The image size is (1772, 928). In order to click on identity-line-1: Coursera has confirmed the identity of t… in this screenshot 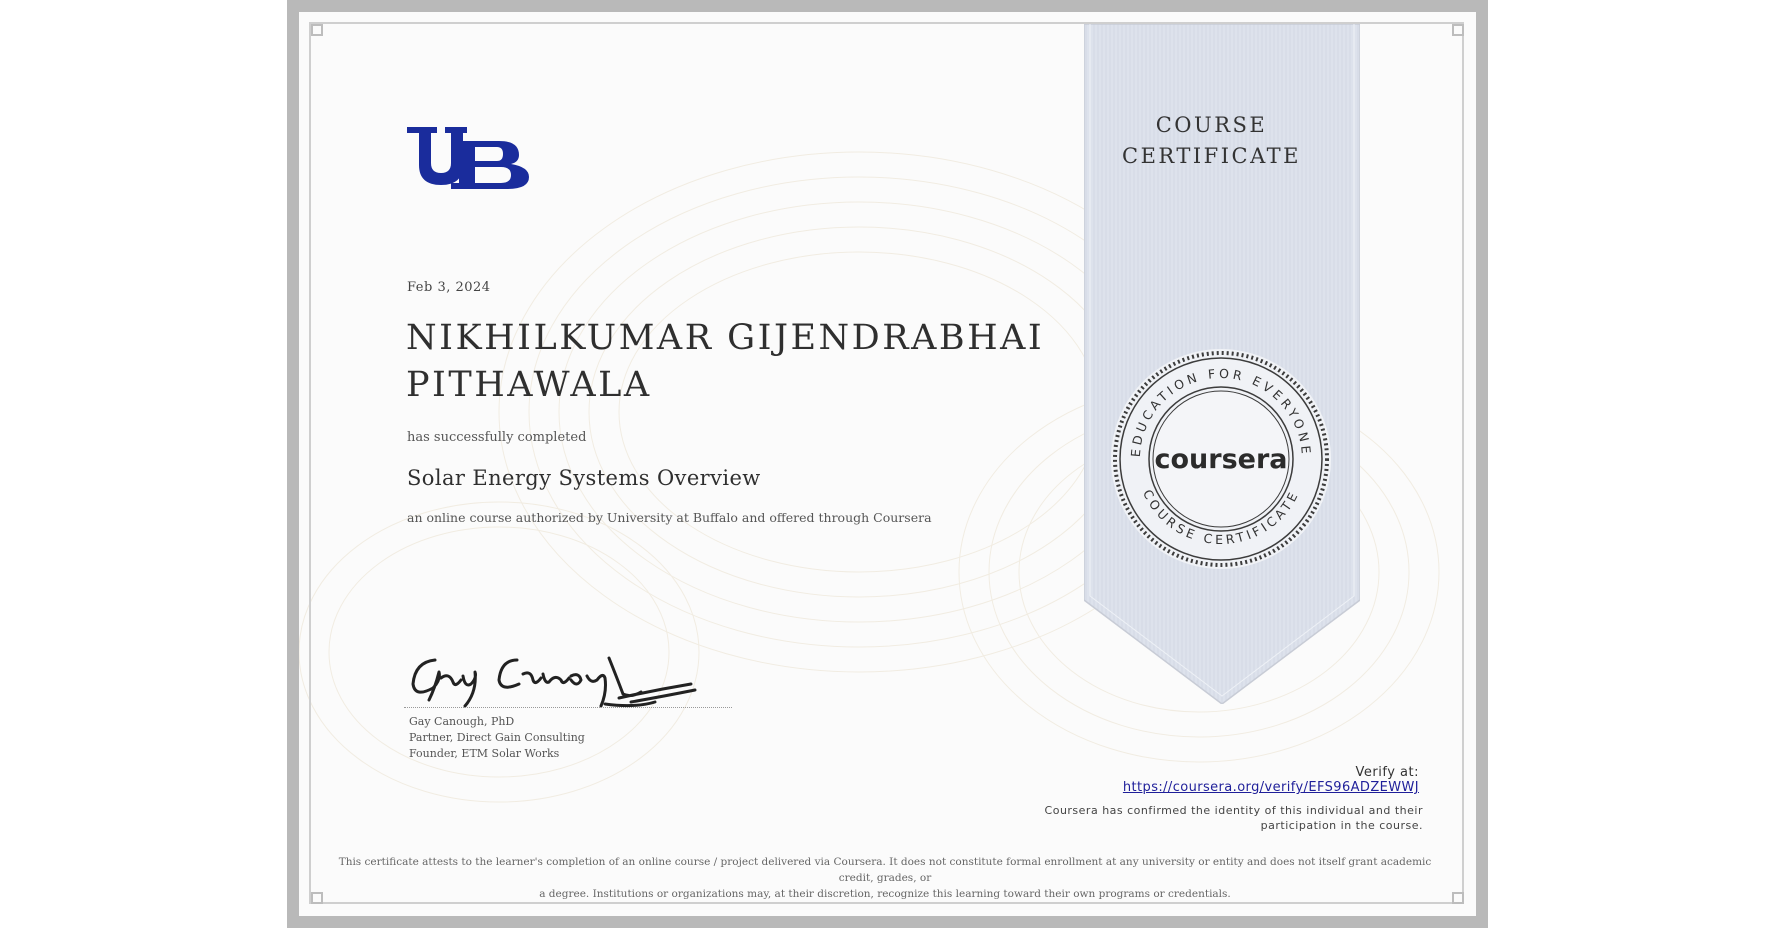, I will do `click(1233, 810)`.